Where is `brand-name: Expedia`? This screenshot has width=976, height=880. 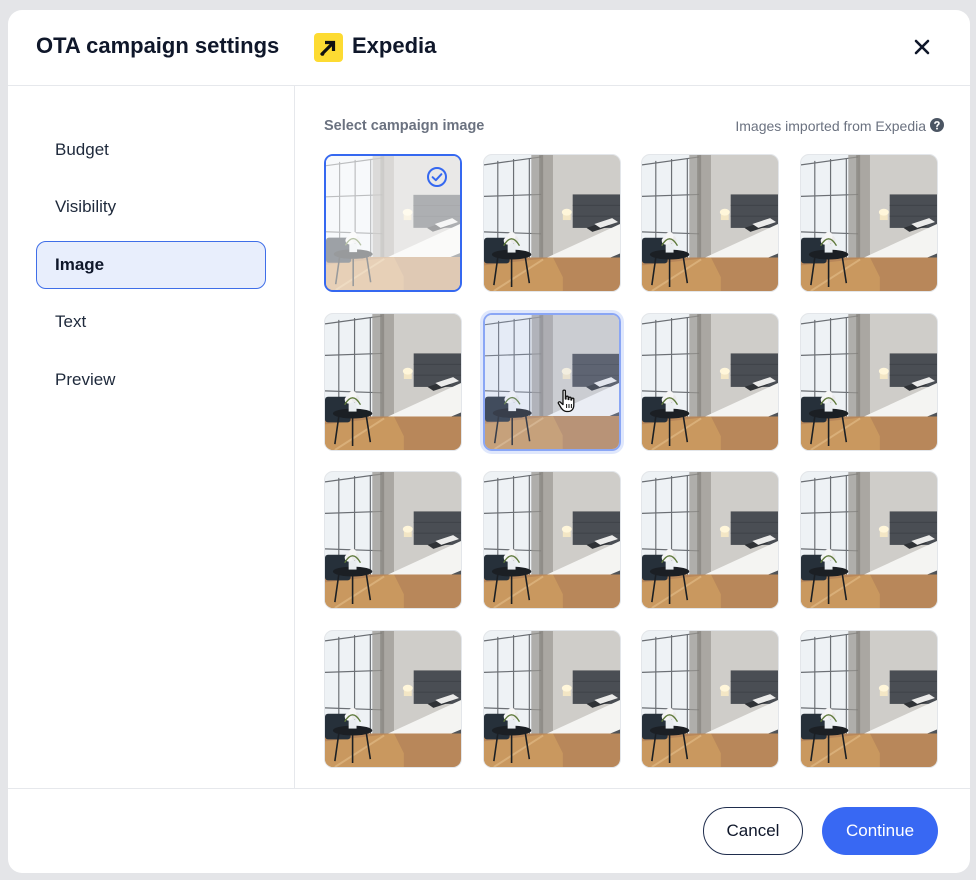 brand-name: Expedia is located at coordinates (394, 45).